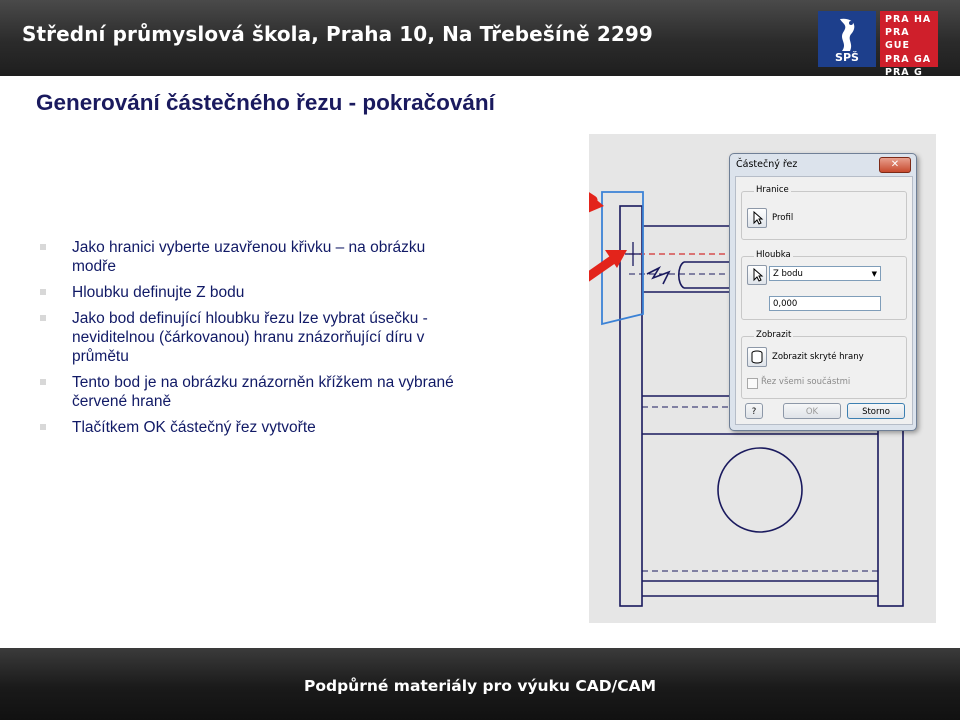 The height and width of the screenshot is (720, 960). What do you see at coordinates (760, 490) in the screenshot?
I see `drawing-hole-circle` at bounding box center [760, 490].